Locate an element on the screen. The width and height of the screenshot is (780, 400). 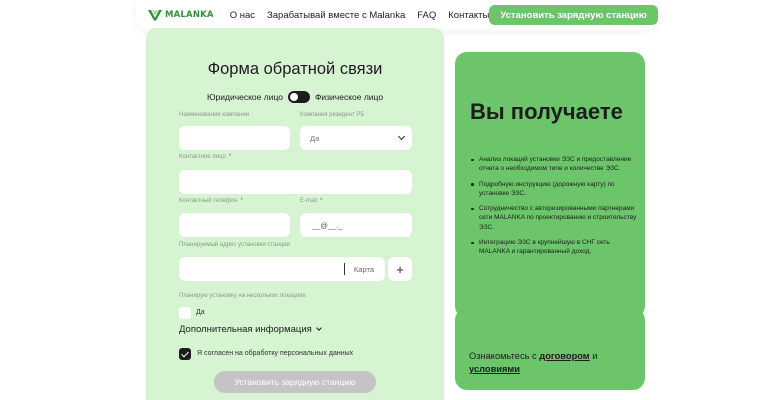
multi-location-option: Да is located at coordinates (200, 312).